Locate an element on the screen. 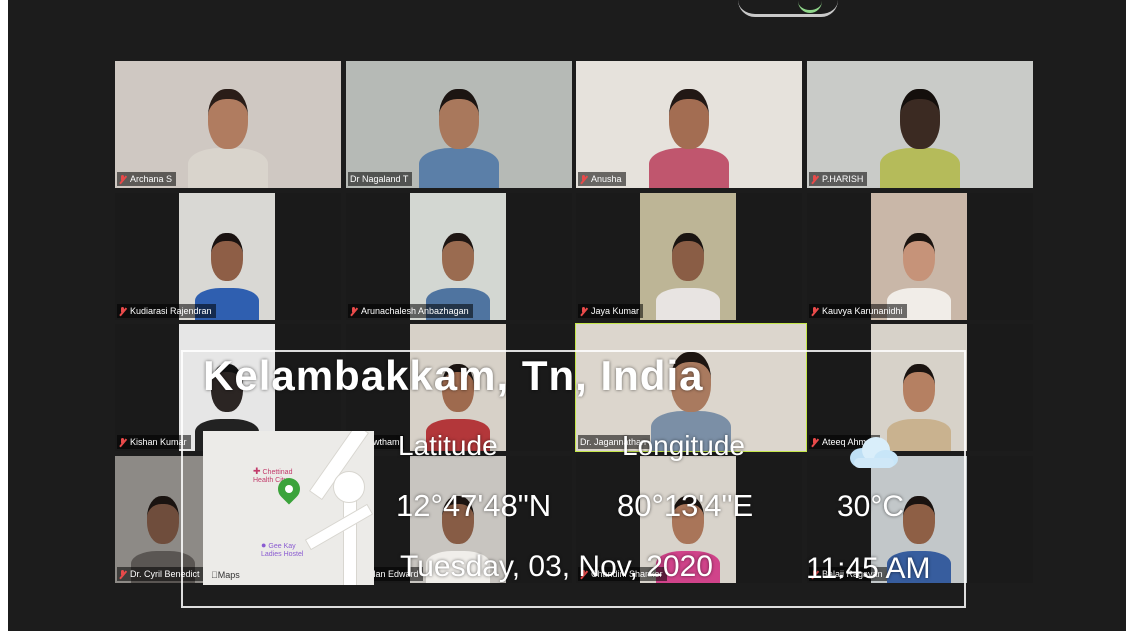 This screenshot has width=1134, height=639. participant-name: Arunachalesh Anbazhagan is located at coordinates (415, 311).